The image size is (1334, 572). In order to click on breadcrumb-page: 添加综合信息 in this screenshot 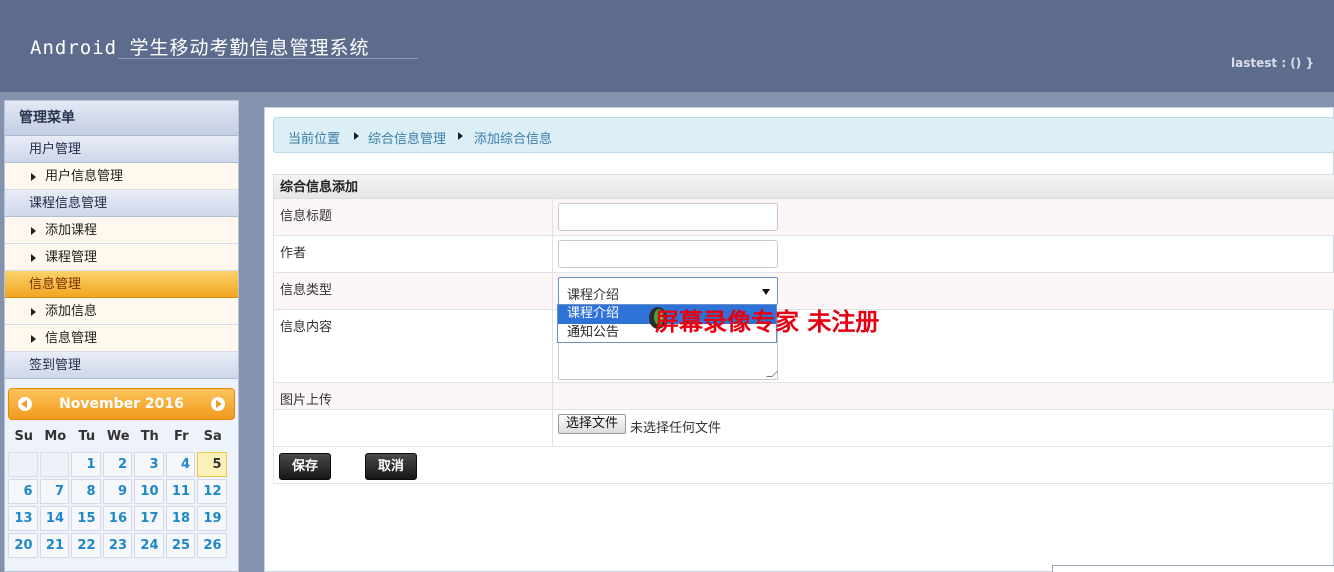, I will do `click(513, 137)`.